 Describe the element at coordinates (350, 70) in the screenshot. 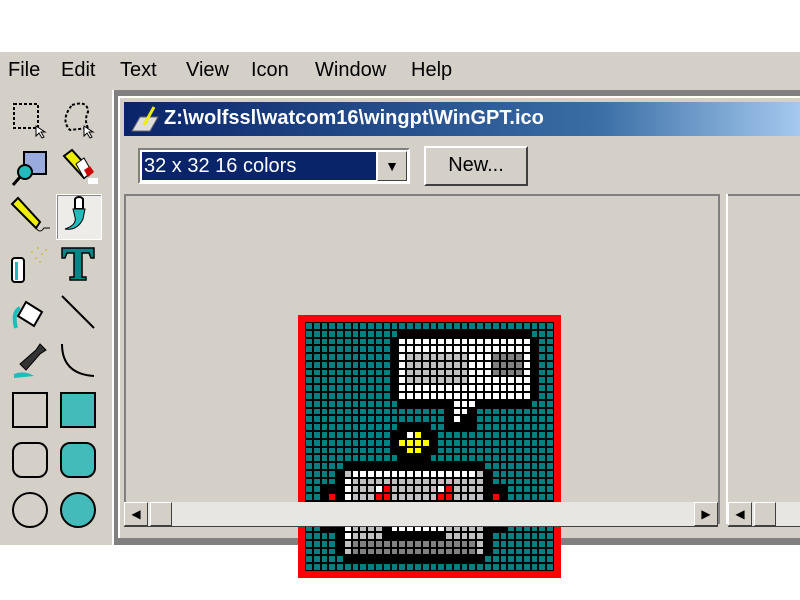

I see `menu-window: Window` at that location.